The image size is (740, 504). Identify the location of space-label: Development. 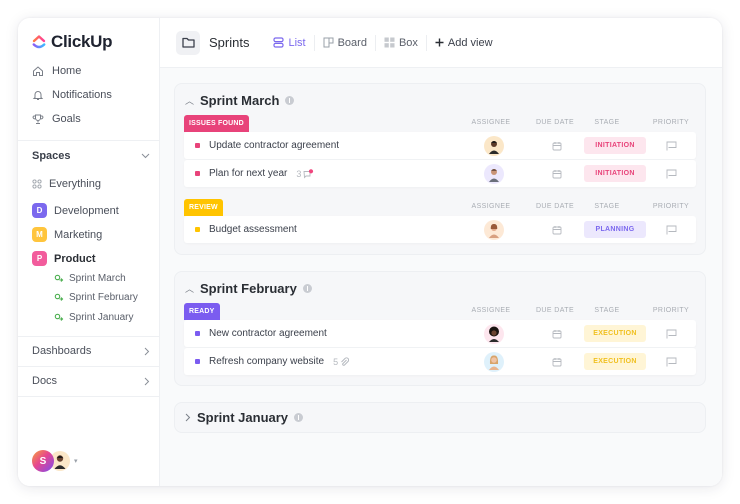
(86, 210).